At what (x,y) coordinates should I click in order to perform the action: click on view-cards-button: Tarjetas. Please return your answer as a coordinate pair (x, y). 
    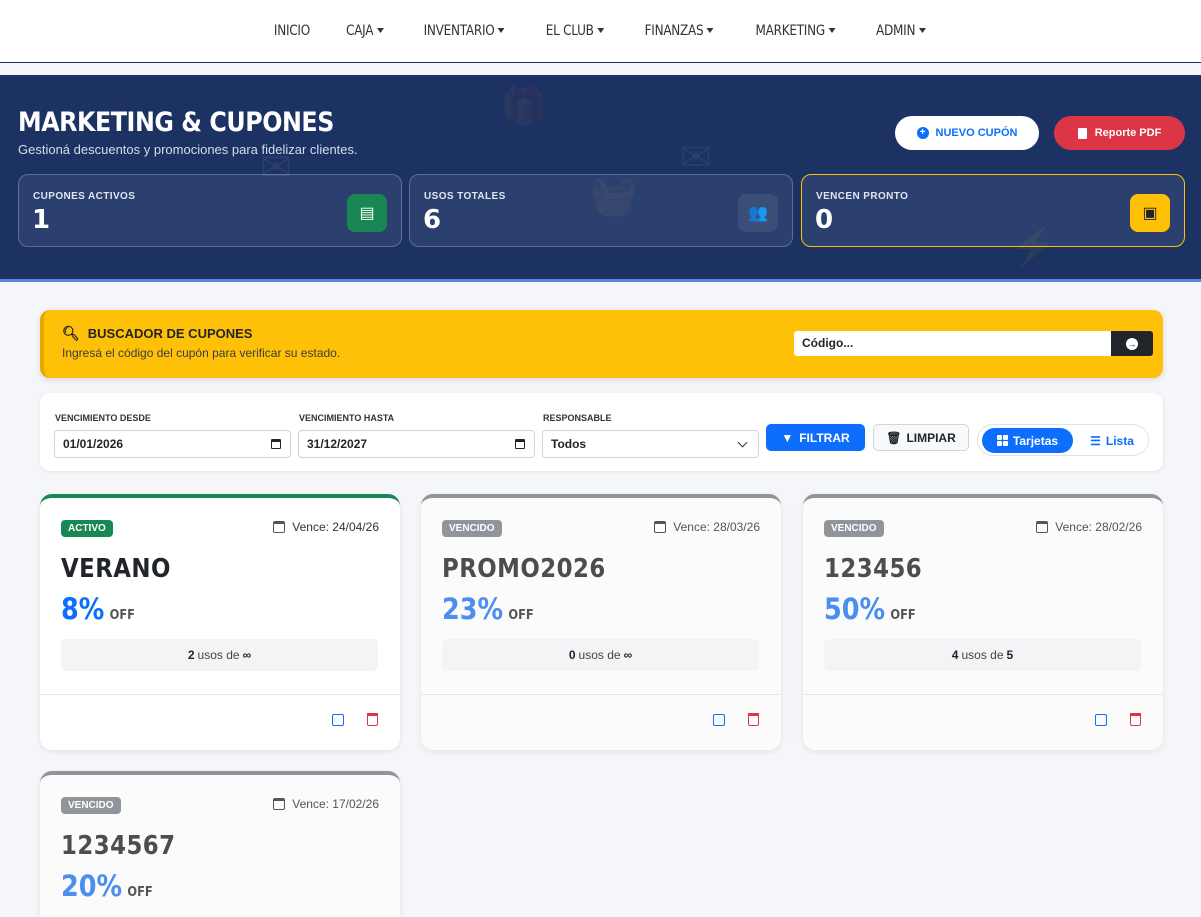
    Looking at the image, I should click on (1027, 440).